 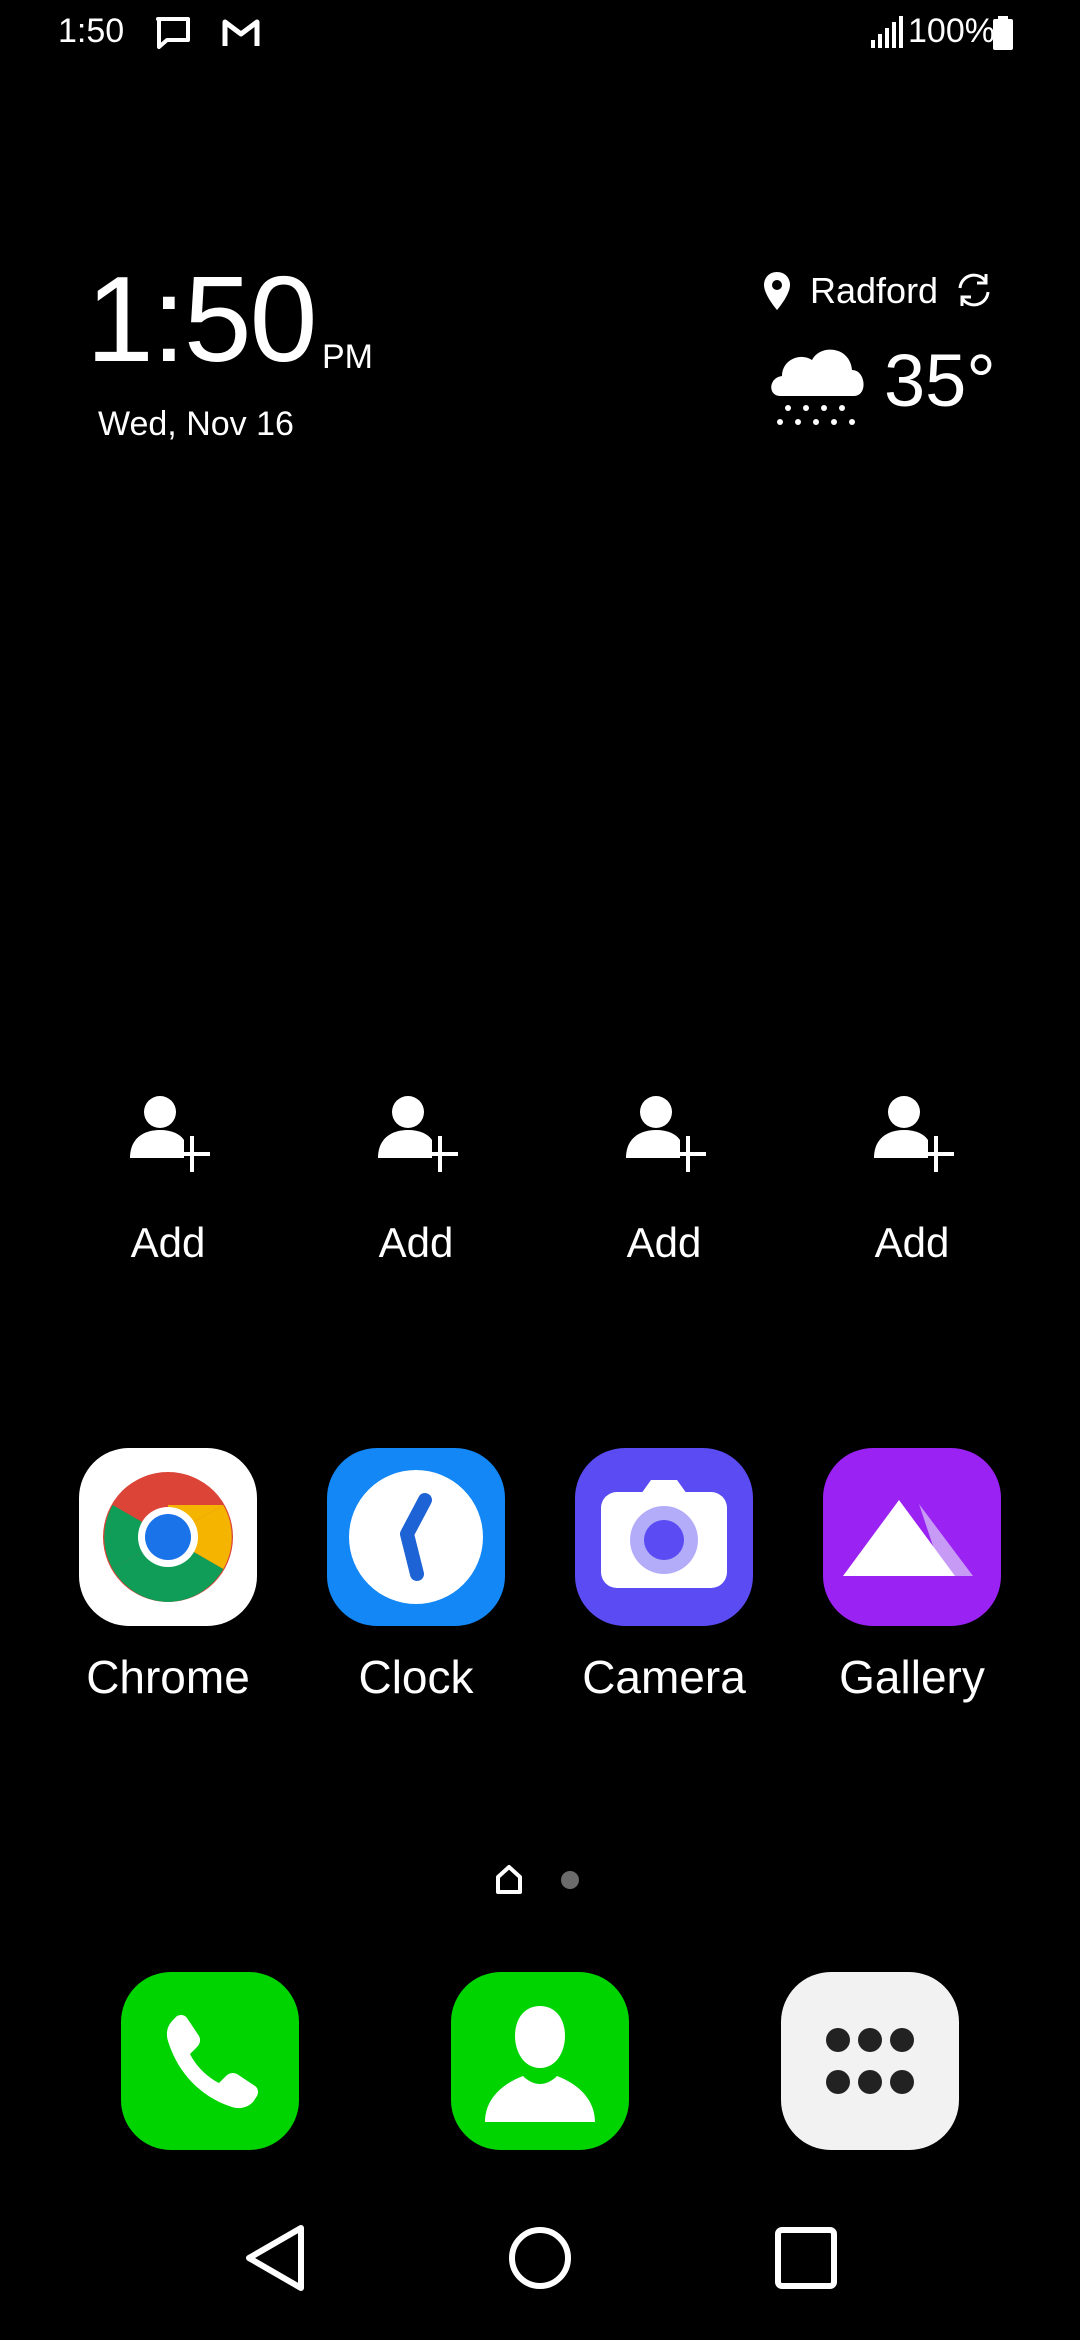 What do you see at coordinates (887, 32) in the screenshot?
I see `signal-icon` at bounding box center [887, 32].